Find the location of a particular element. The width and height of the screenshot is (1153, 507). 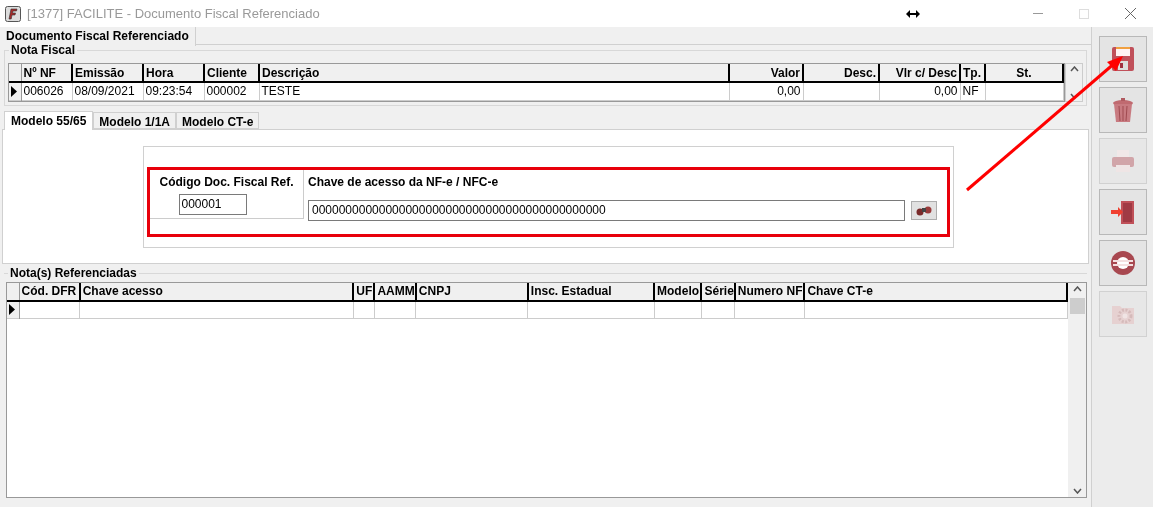

delete-button is located at coordinates (1122, 110).